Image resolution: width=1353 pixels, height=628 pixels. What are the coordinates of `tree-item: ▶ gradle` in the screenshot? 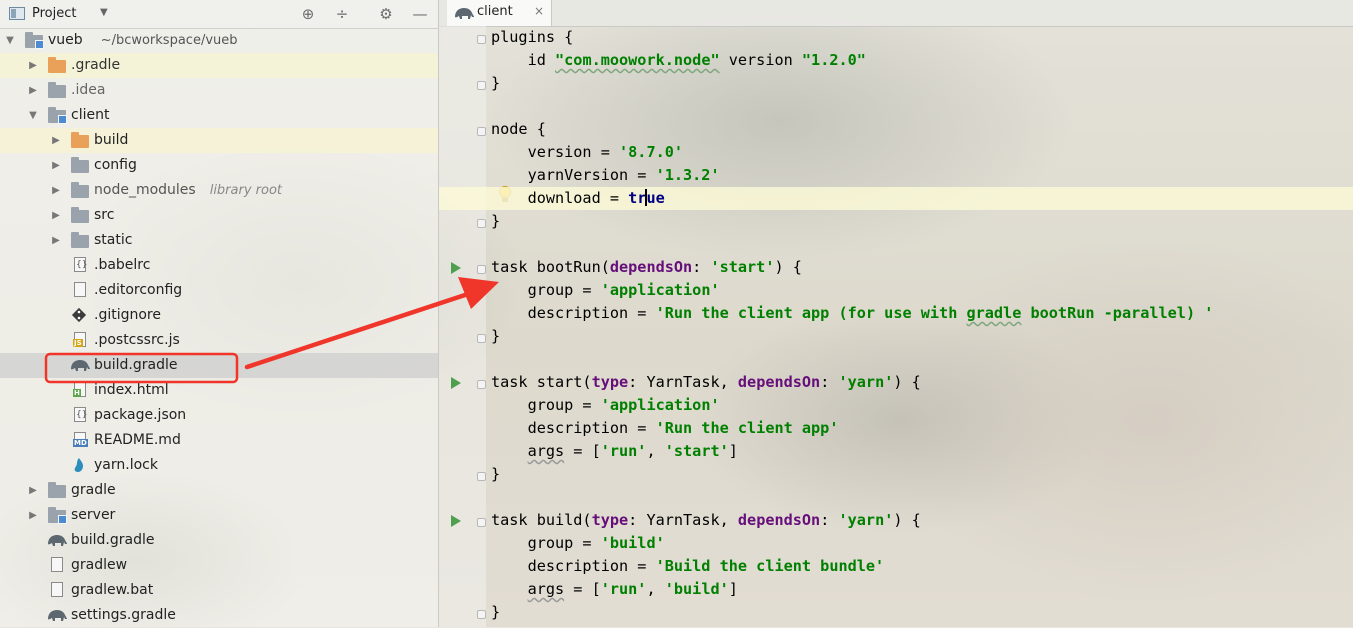 It's located at (219, 490).